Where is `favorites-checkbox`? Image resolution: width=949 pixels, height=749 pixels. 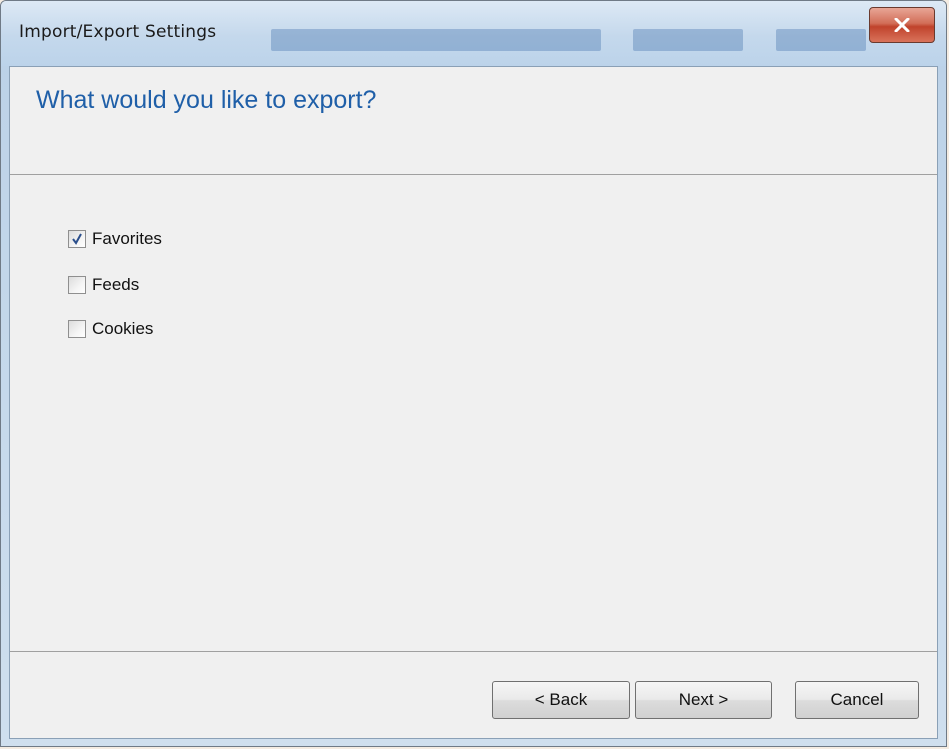 favorites-checkbox is located at coordinates (77, 239).